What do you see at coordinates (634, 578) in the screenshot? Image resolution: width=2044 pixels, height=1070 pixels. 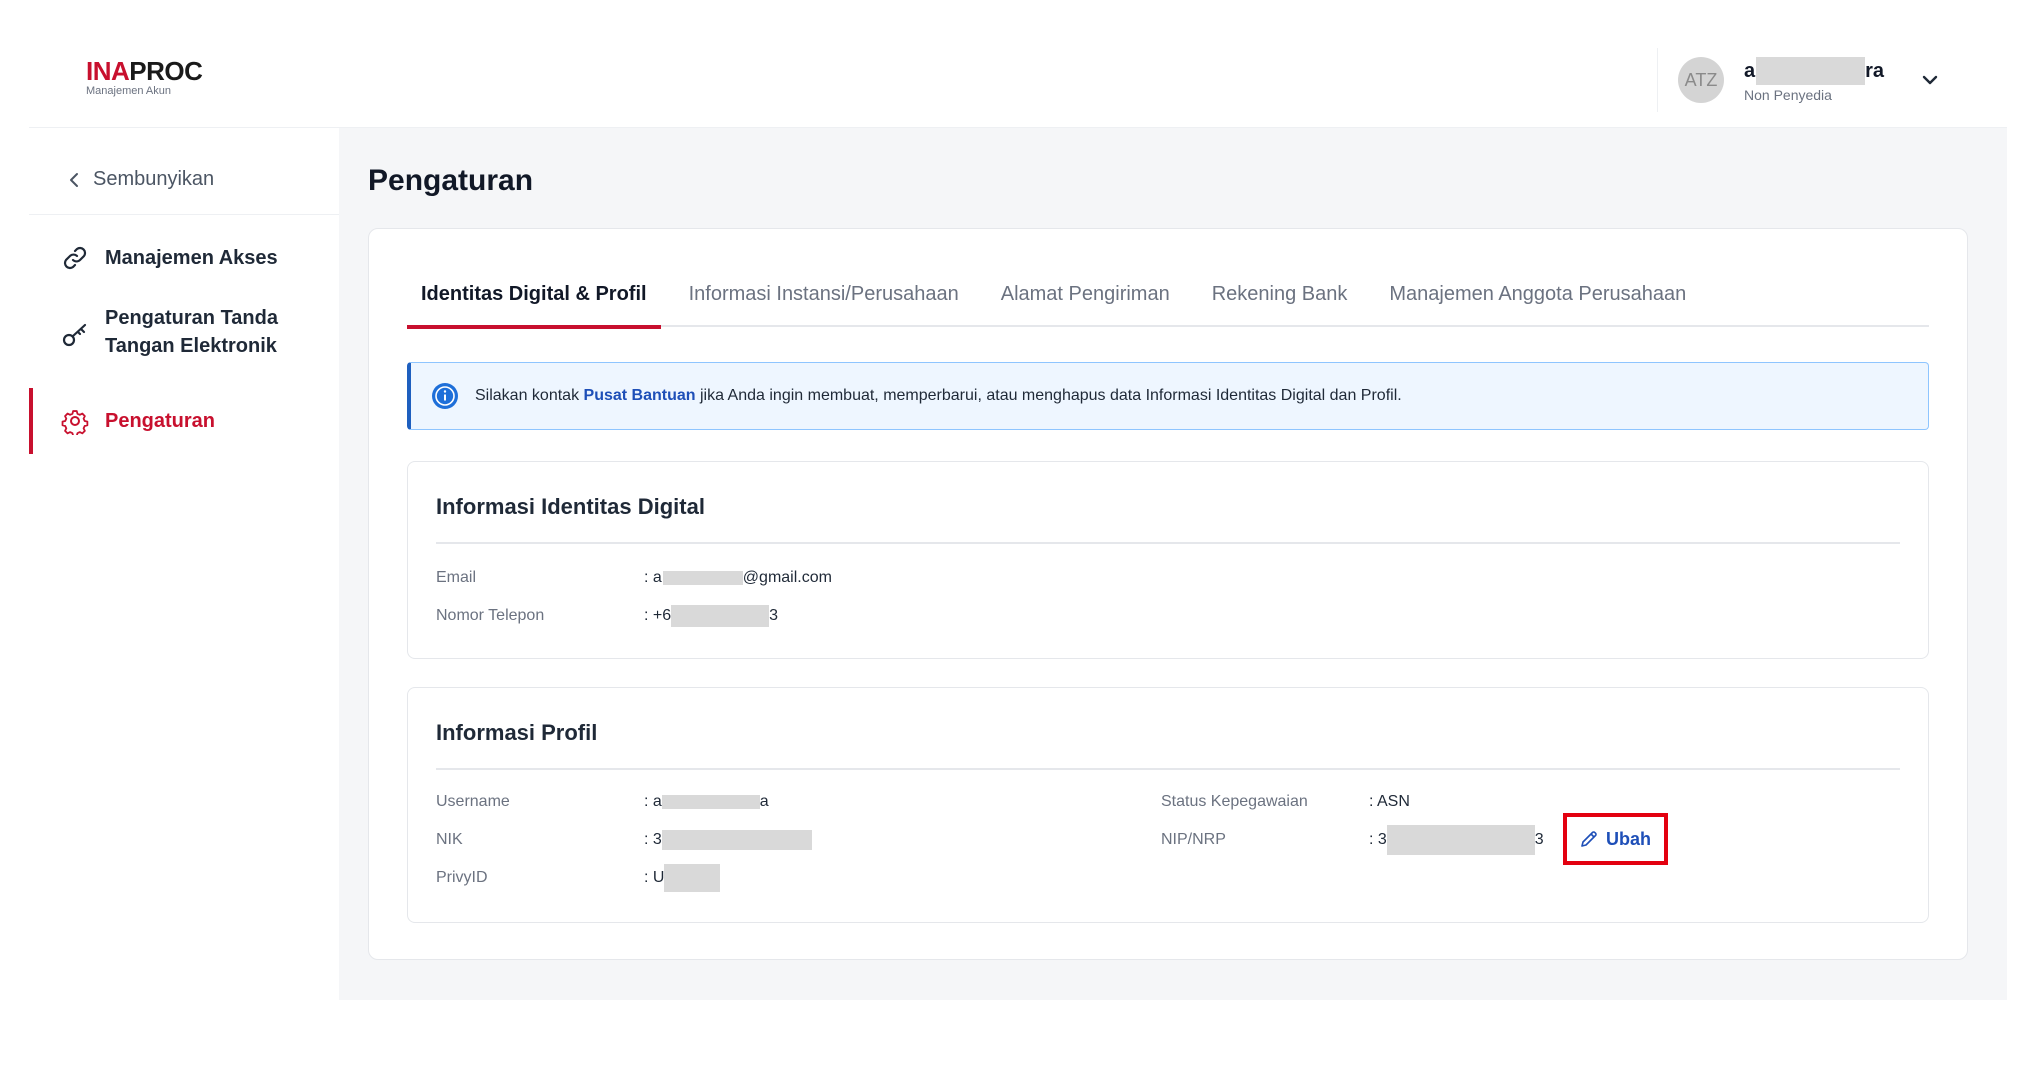 I see `email-row: Email : a @gmail.com` at bounding box center [634, 578].